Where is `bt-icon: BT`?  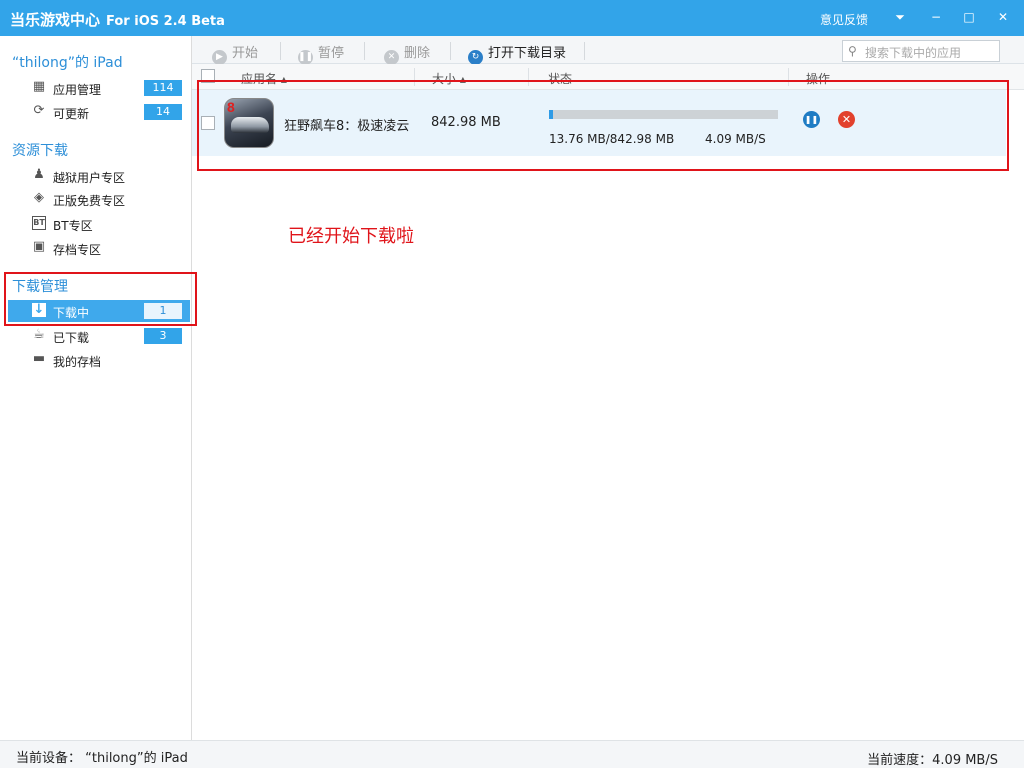 bt-icon: BT is located at coordinates (39, 223).